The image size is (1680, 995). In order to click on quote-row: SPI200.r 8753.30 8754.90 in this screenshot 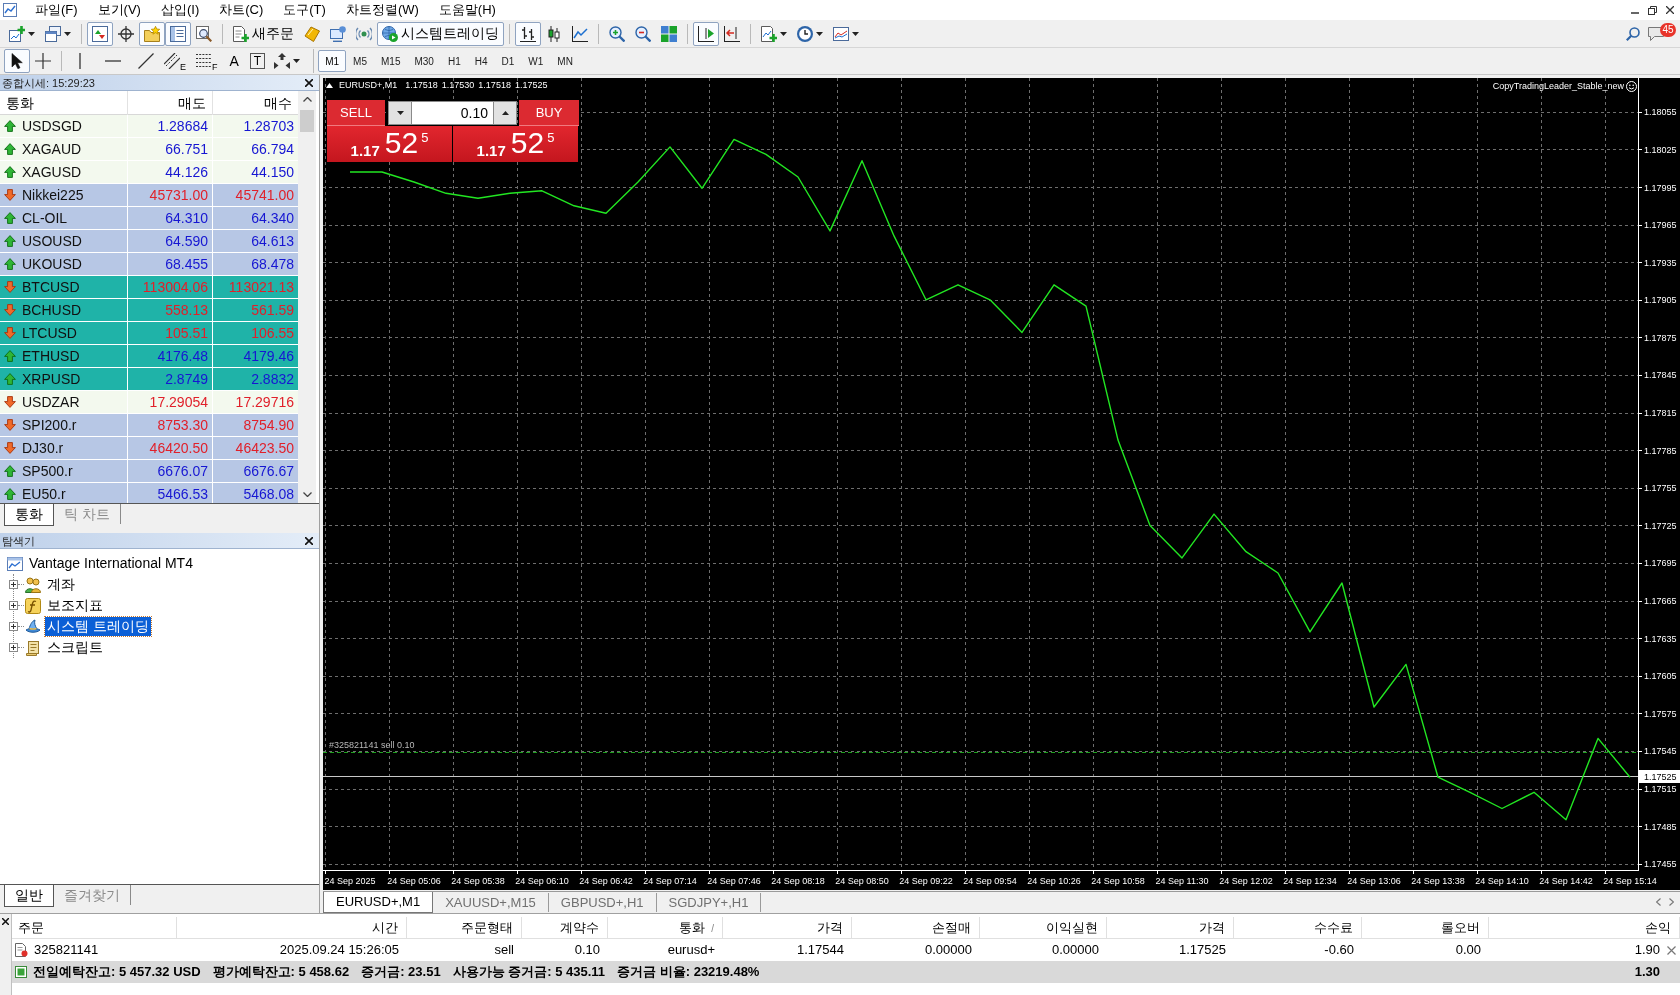, I will do `click(149, 425)`.